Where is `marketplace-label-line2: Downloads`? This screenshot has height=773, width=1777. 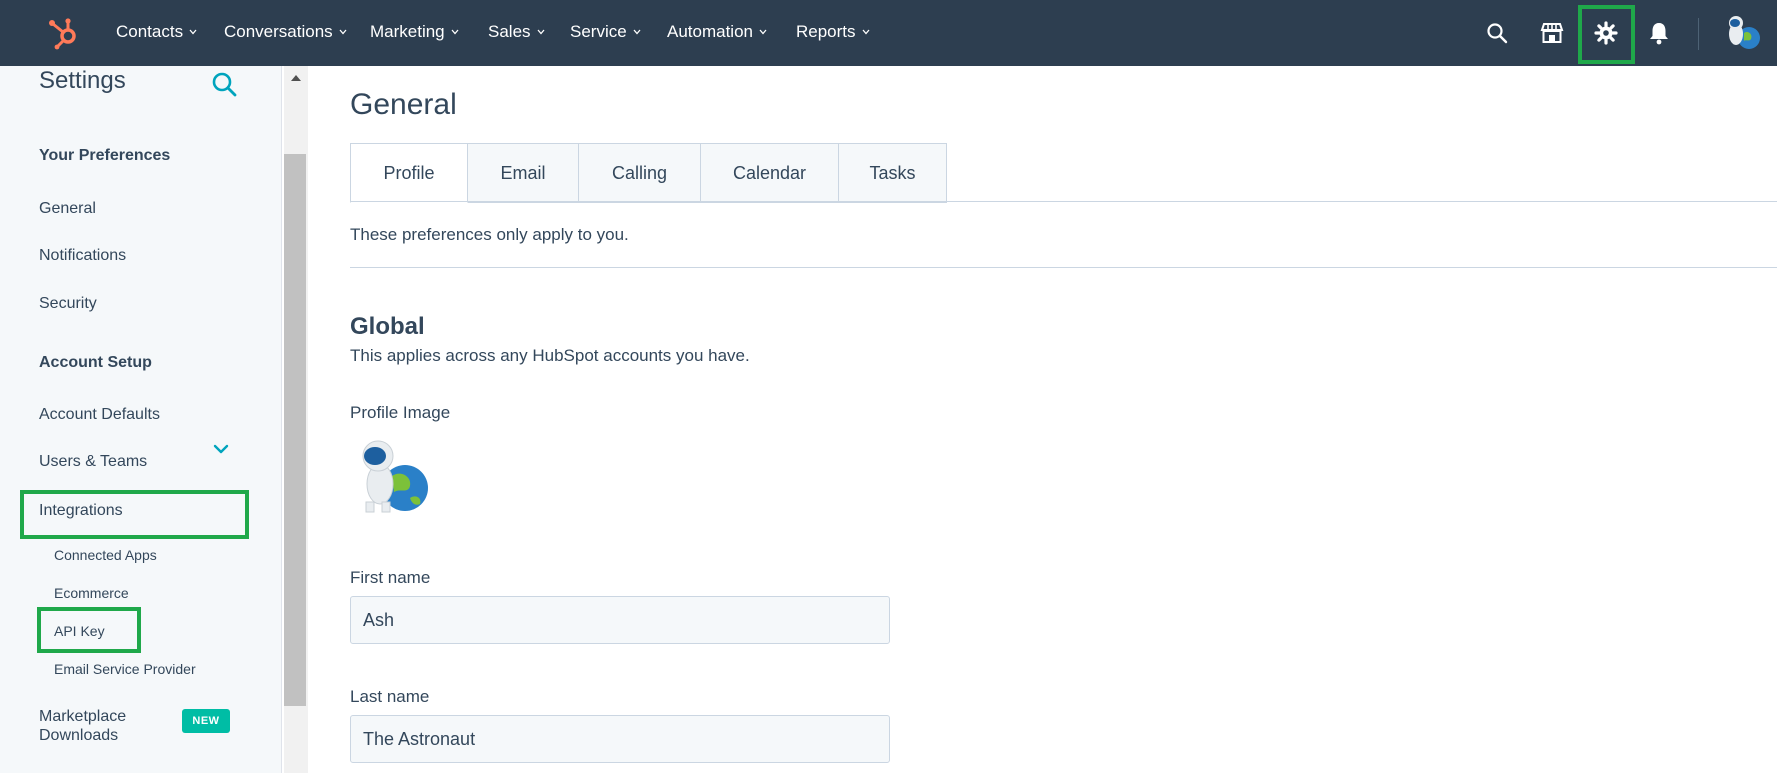
marketplace-label-line2: Downloads is located at coordinates (79, 735).